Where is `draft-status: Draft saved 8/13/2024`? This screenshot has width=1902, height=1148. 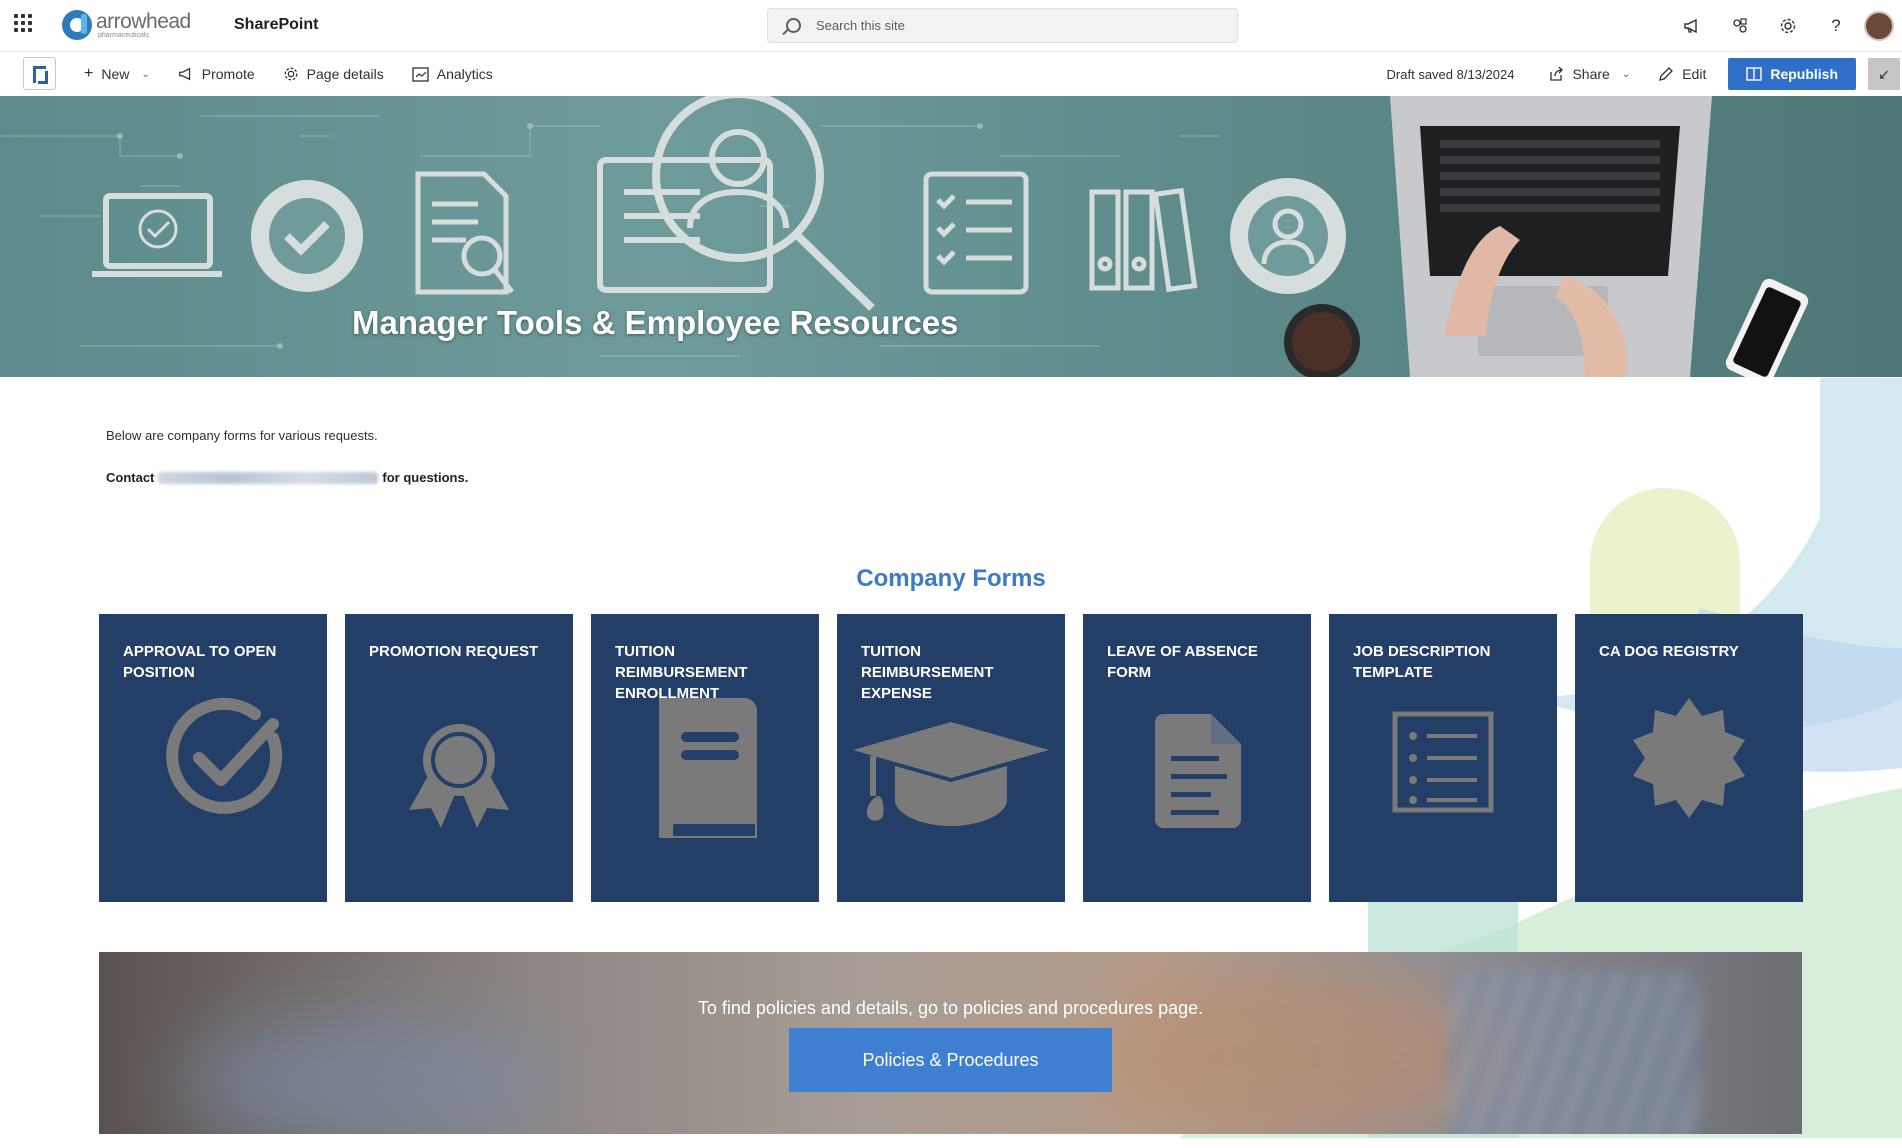 draft-status: Draft saved 8/13/2024 is located at coordinates (1450, 74).